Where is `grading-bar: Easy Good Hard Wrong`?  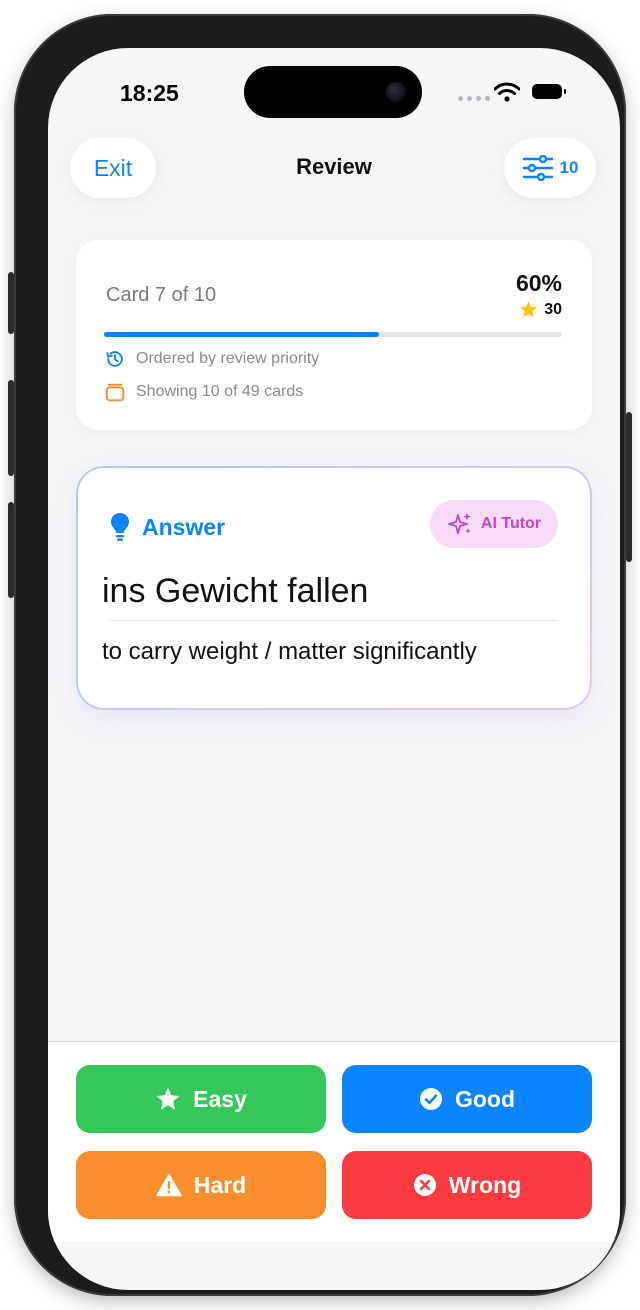
grading-bar: Easy Good Hard Wrong is located at coordinates (334, 1141).